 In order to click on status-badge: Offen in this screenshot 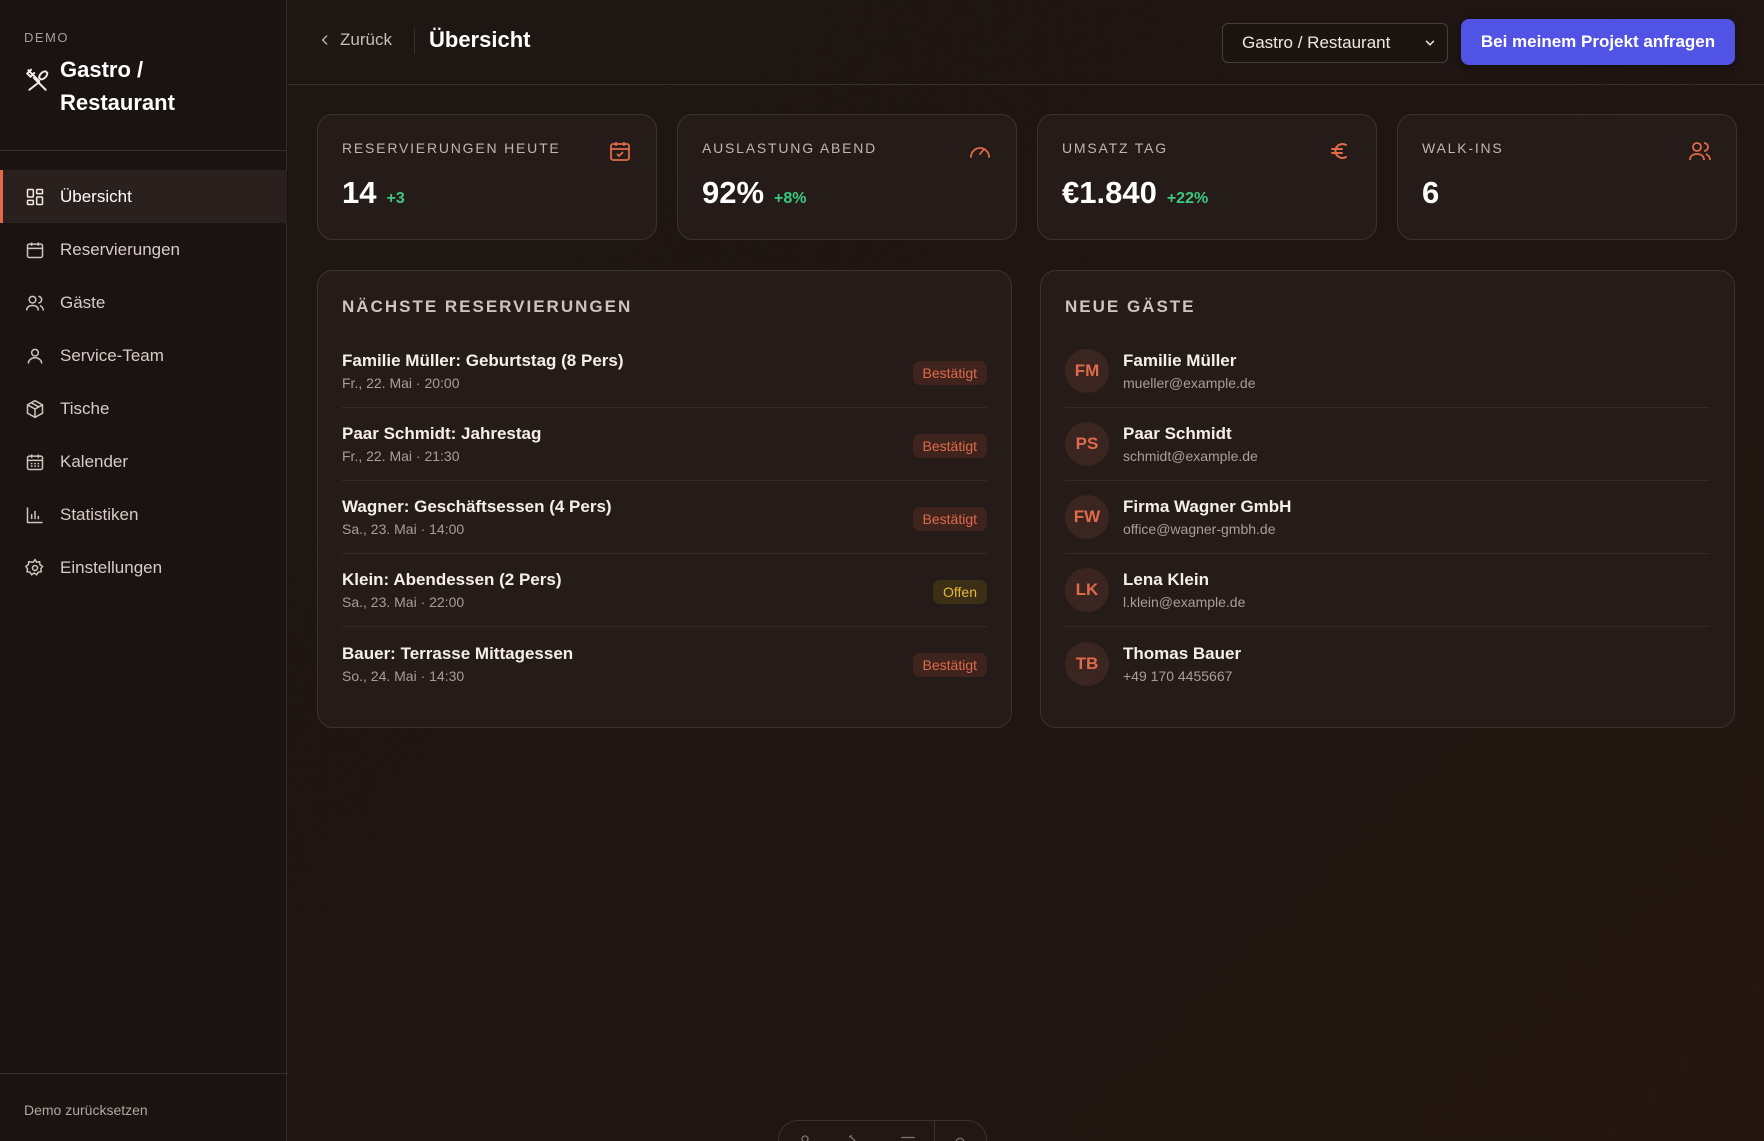, I will do `click(960, 592)`.